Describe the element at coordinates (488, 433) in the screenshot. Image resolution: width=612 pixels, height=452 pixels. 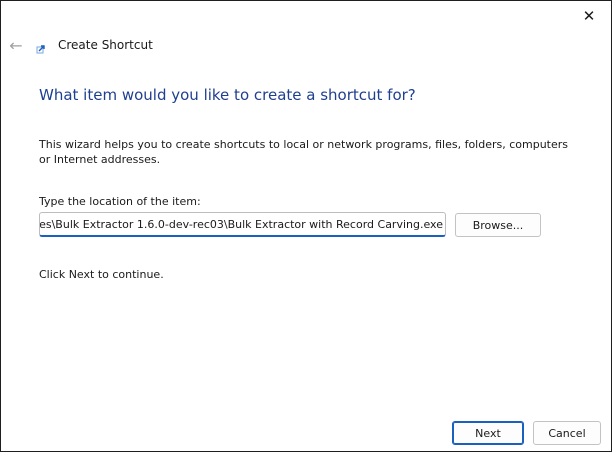
I see `next-button: Next` at that location.